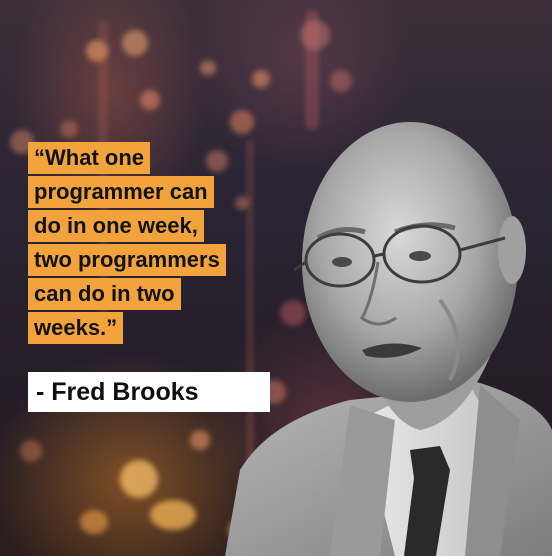 Image resolution: width=552 pixels, height=556 pixels. I want to click on author-attribution: - Fred Brooks, so click(149, 392).